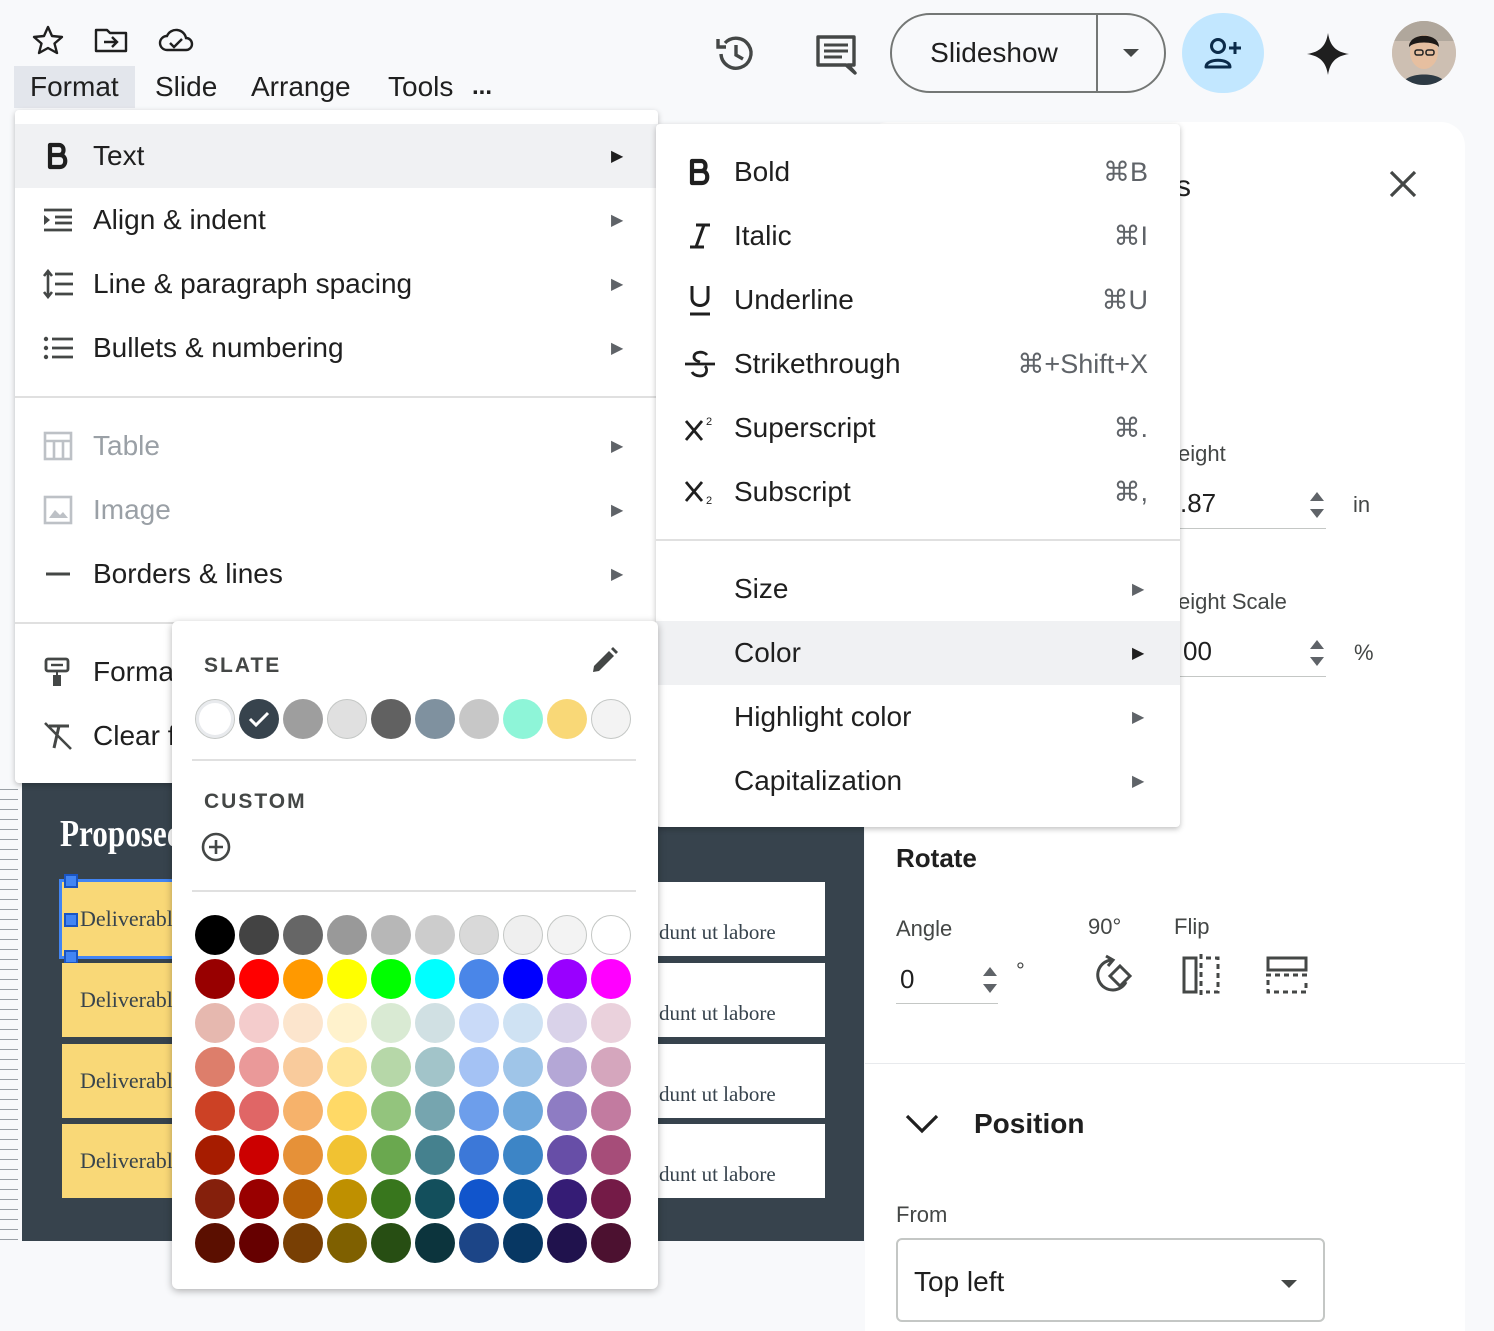  What do you see at coordinates (836, 54) in the screenshot?
I see `comments-icon` at bounding box center [836, 54].